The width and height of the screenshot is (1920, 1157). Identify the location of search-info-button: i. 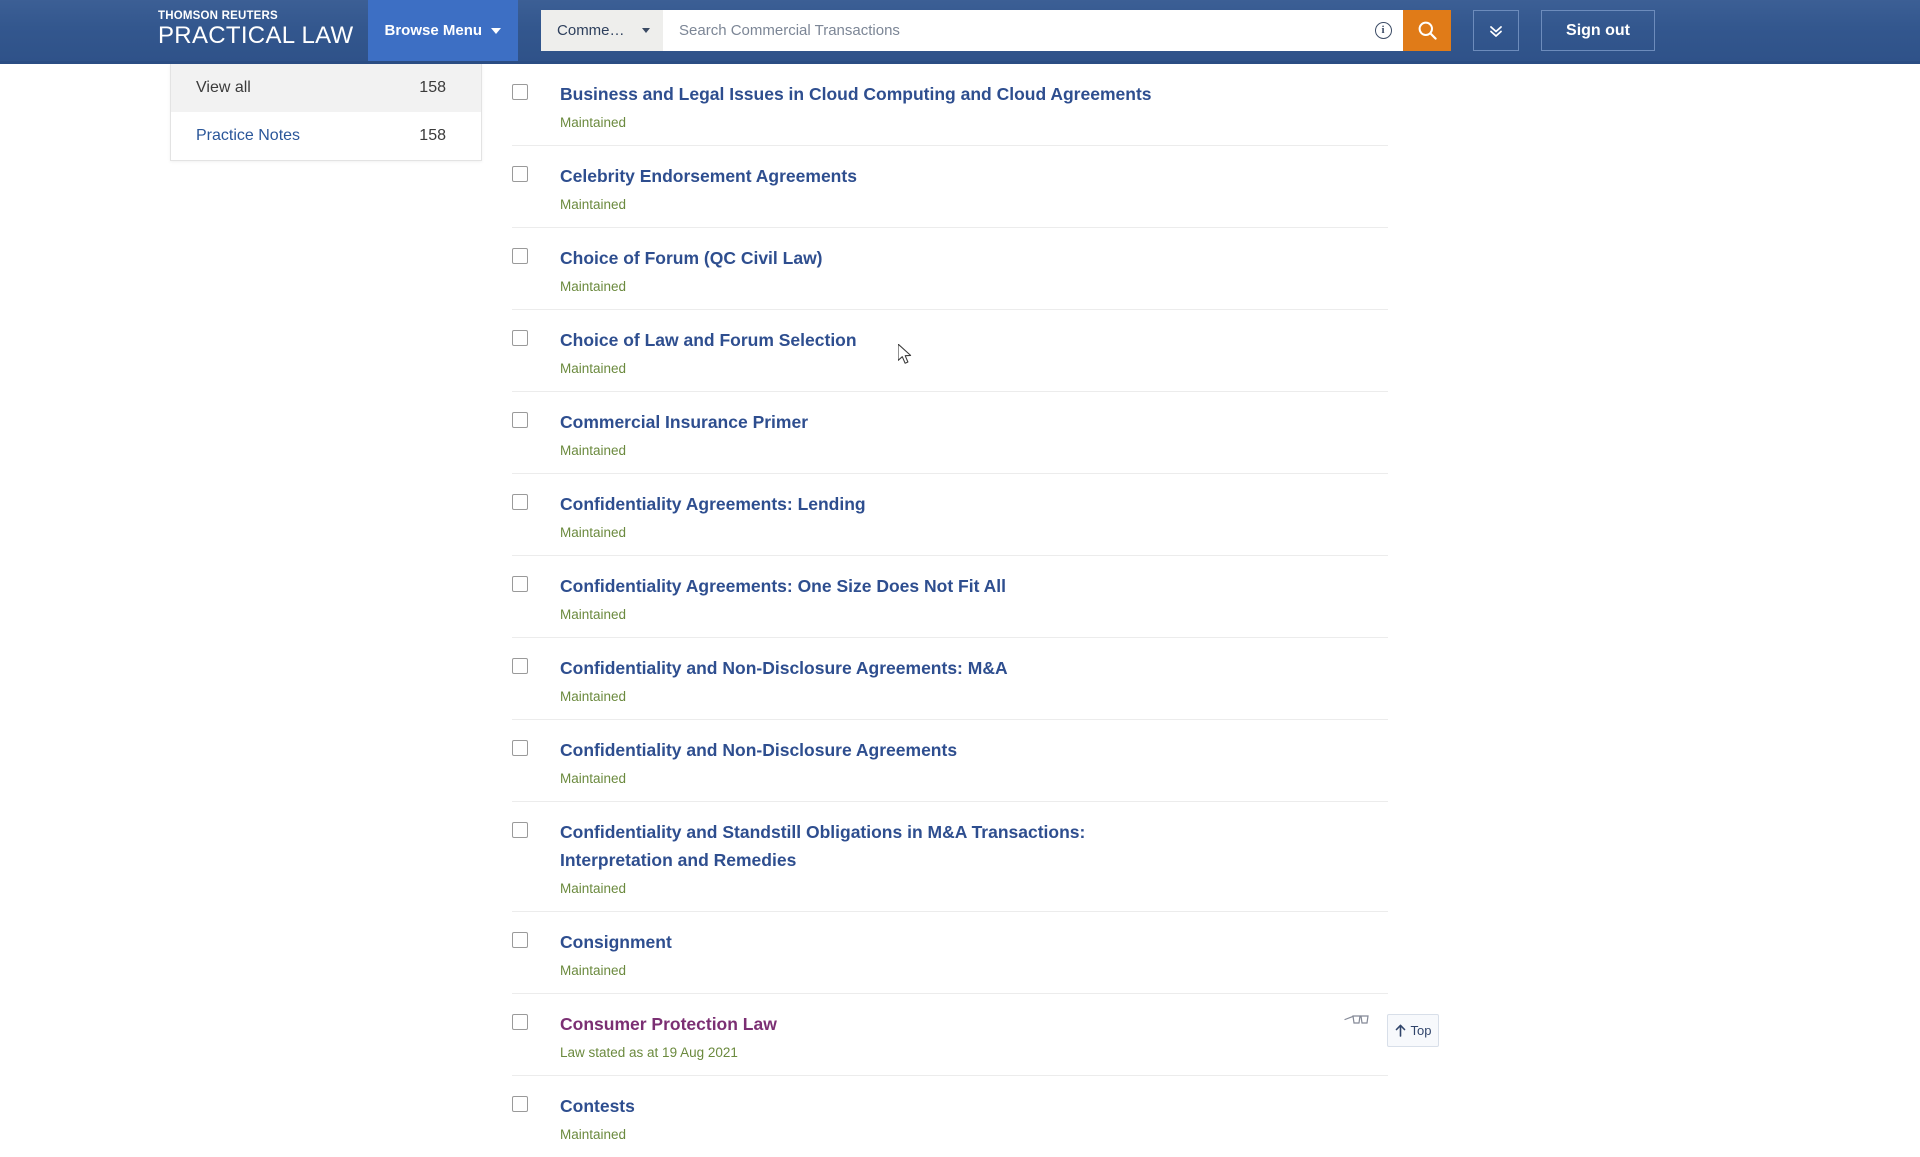
(1383, 30).